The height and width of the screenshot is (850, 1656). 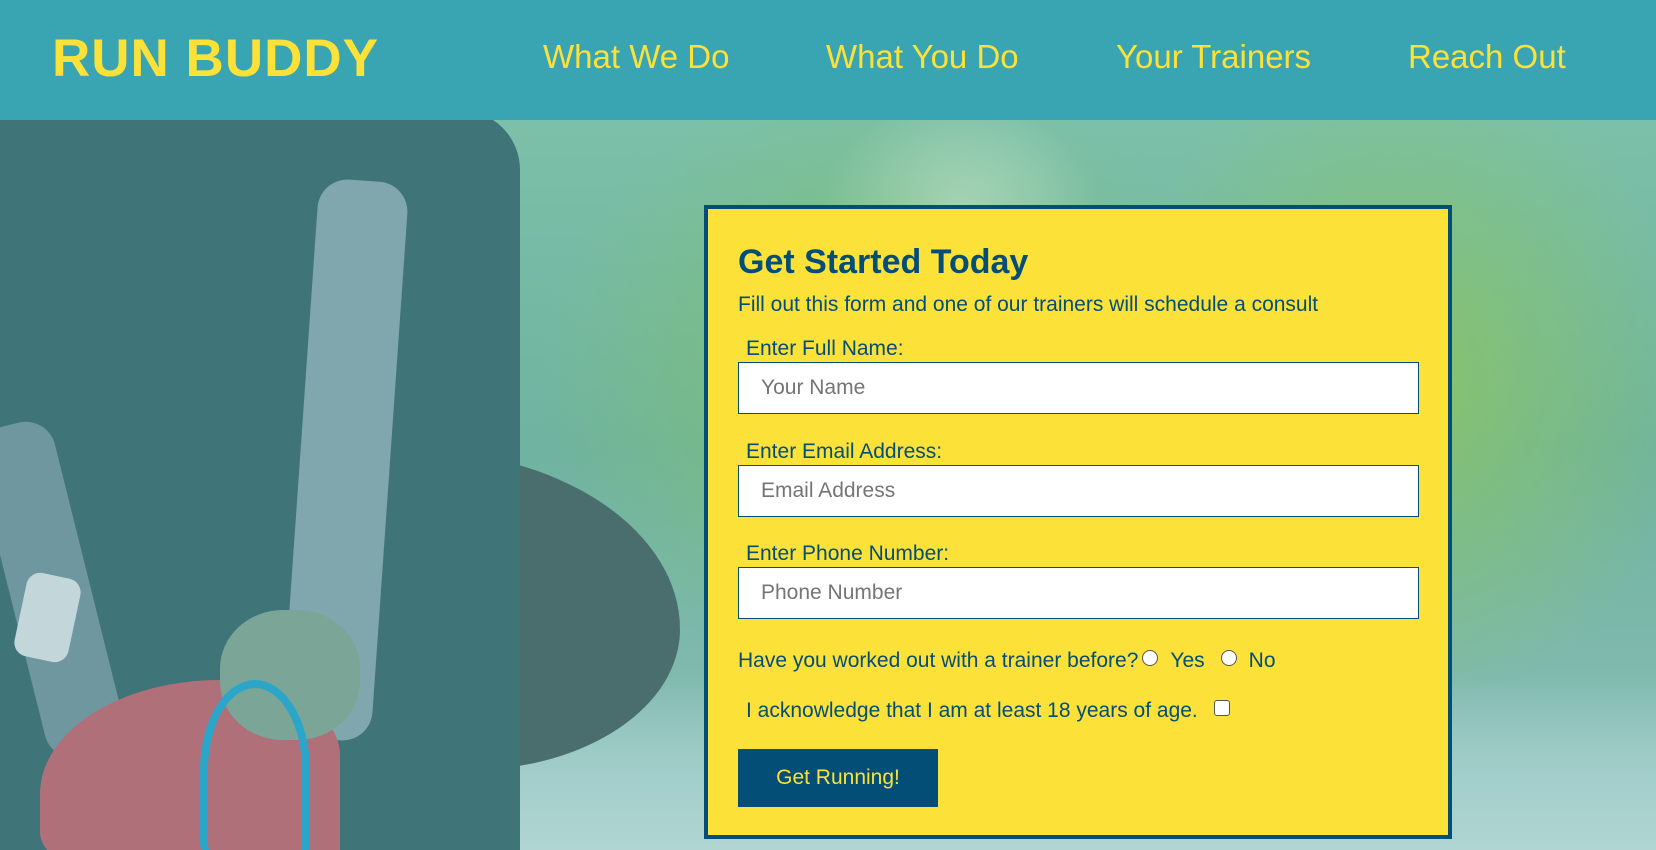 What do you see at coordinates (825, 348) in the screenshot?
I see `name-label: Enter Full Name:` at bounding box center [825, 348].